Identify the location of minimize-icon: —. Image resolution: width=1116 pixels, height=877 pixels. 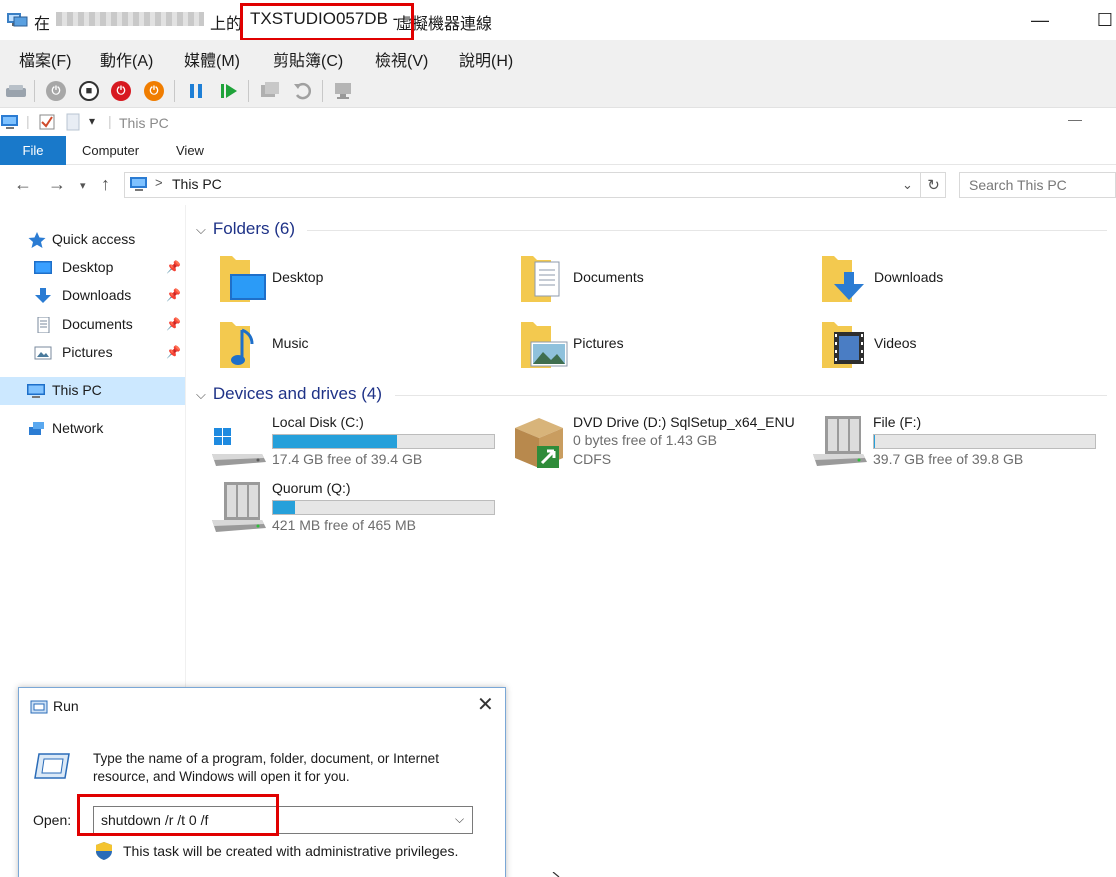
(1040, 19).